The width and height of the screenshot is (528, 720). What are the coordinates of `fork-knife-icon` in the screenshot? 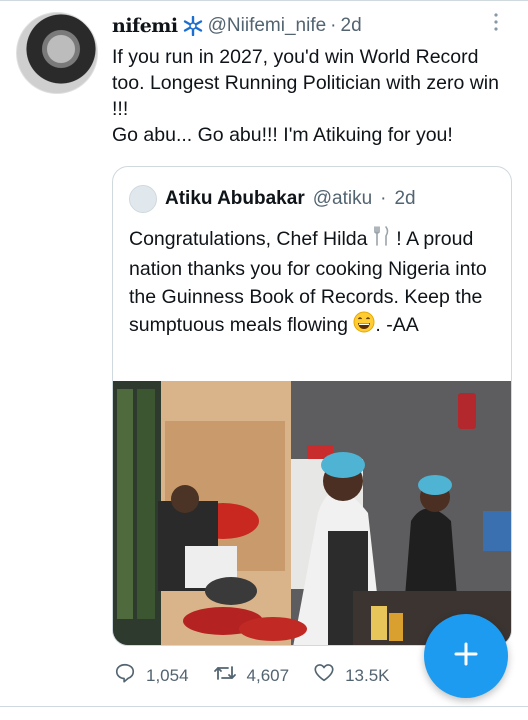 It's located at (382, 240).